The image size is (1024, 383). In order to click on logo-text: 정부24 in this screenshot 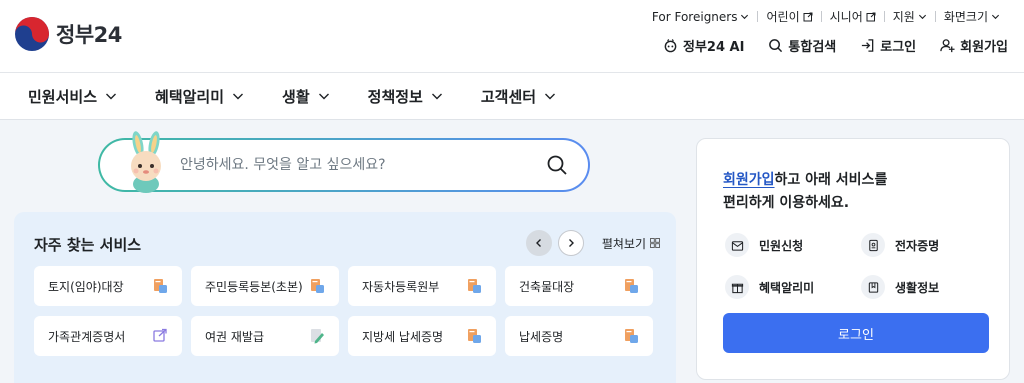, I will do `click(89, 34)`.